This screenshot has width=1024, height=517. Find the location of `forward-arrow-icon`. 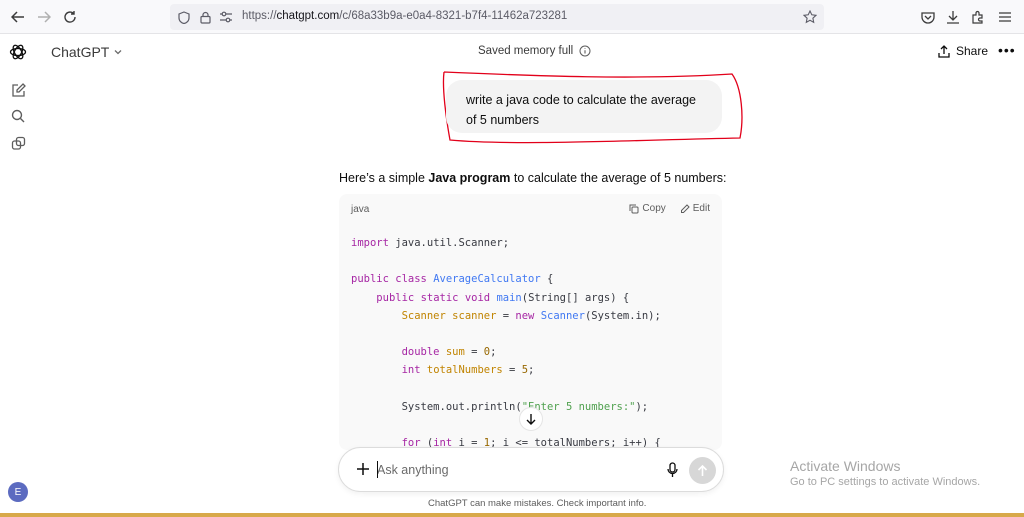

forward-arrow-icon is located at coordinates (44, 17).